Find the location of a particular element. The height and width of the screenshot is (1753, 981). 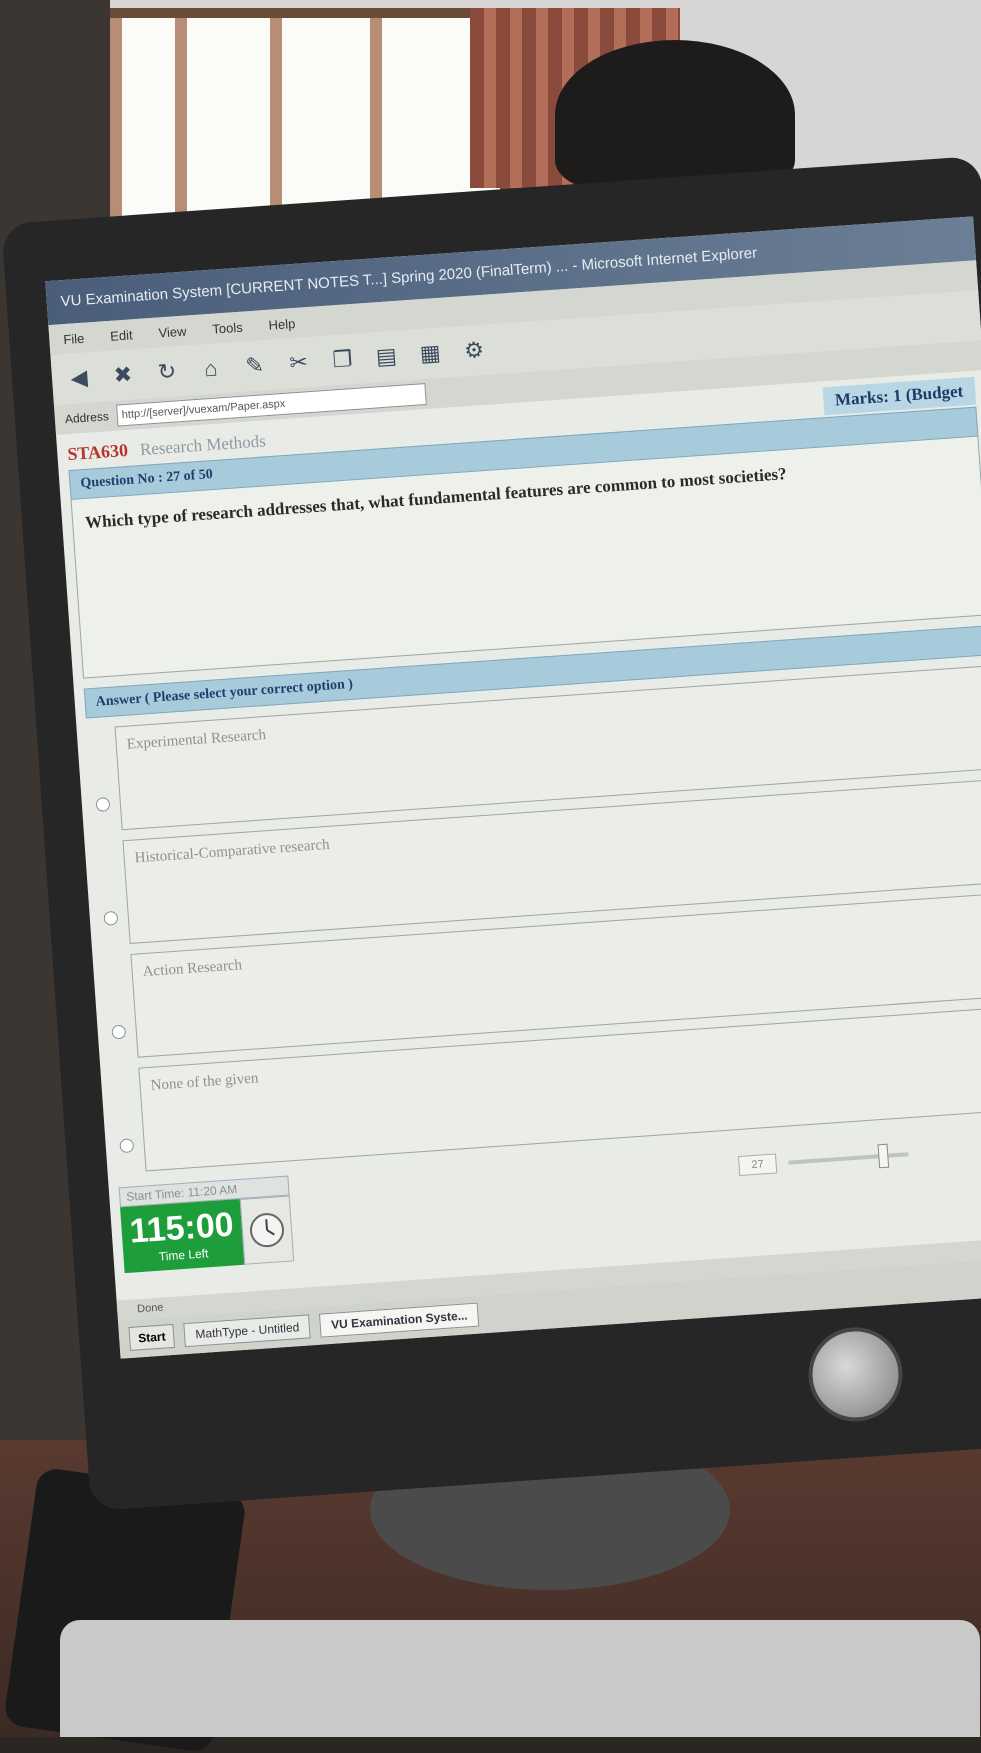

print-icon: ▦ is located at coordinates (430, 354).